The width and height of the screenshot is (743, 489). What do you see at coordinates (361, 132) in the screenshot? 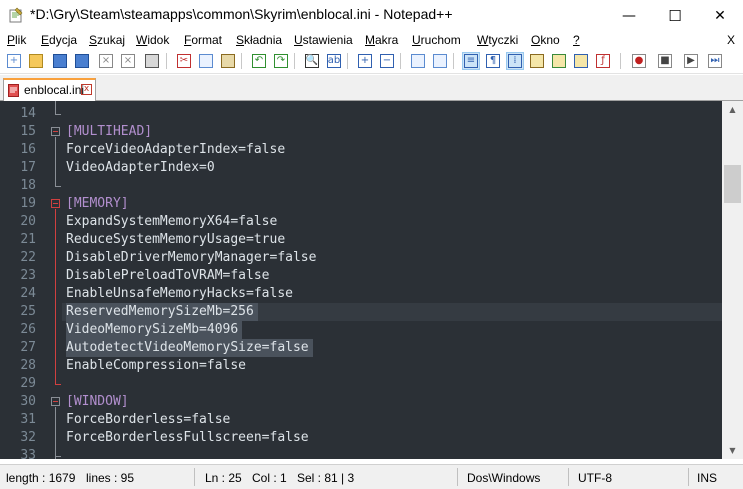
I see `editor-line: 15 [MULTIHEAD]` at bounding box center [361, 132].